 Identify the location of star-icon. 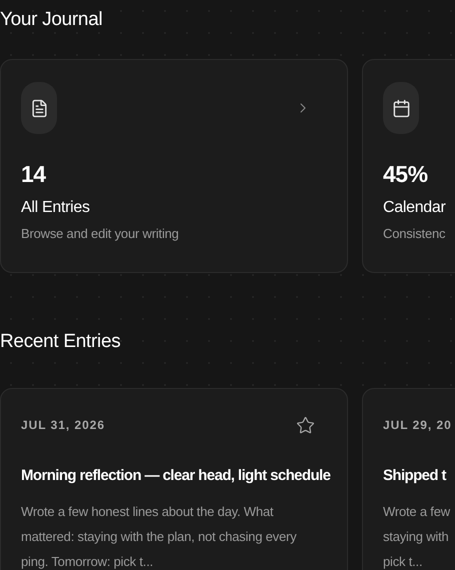
(305, 425).